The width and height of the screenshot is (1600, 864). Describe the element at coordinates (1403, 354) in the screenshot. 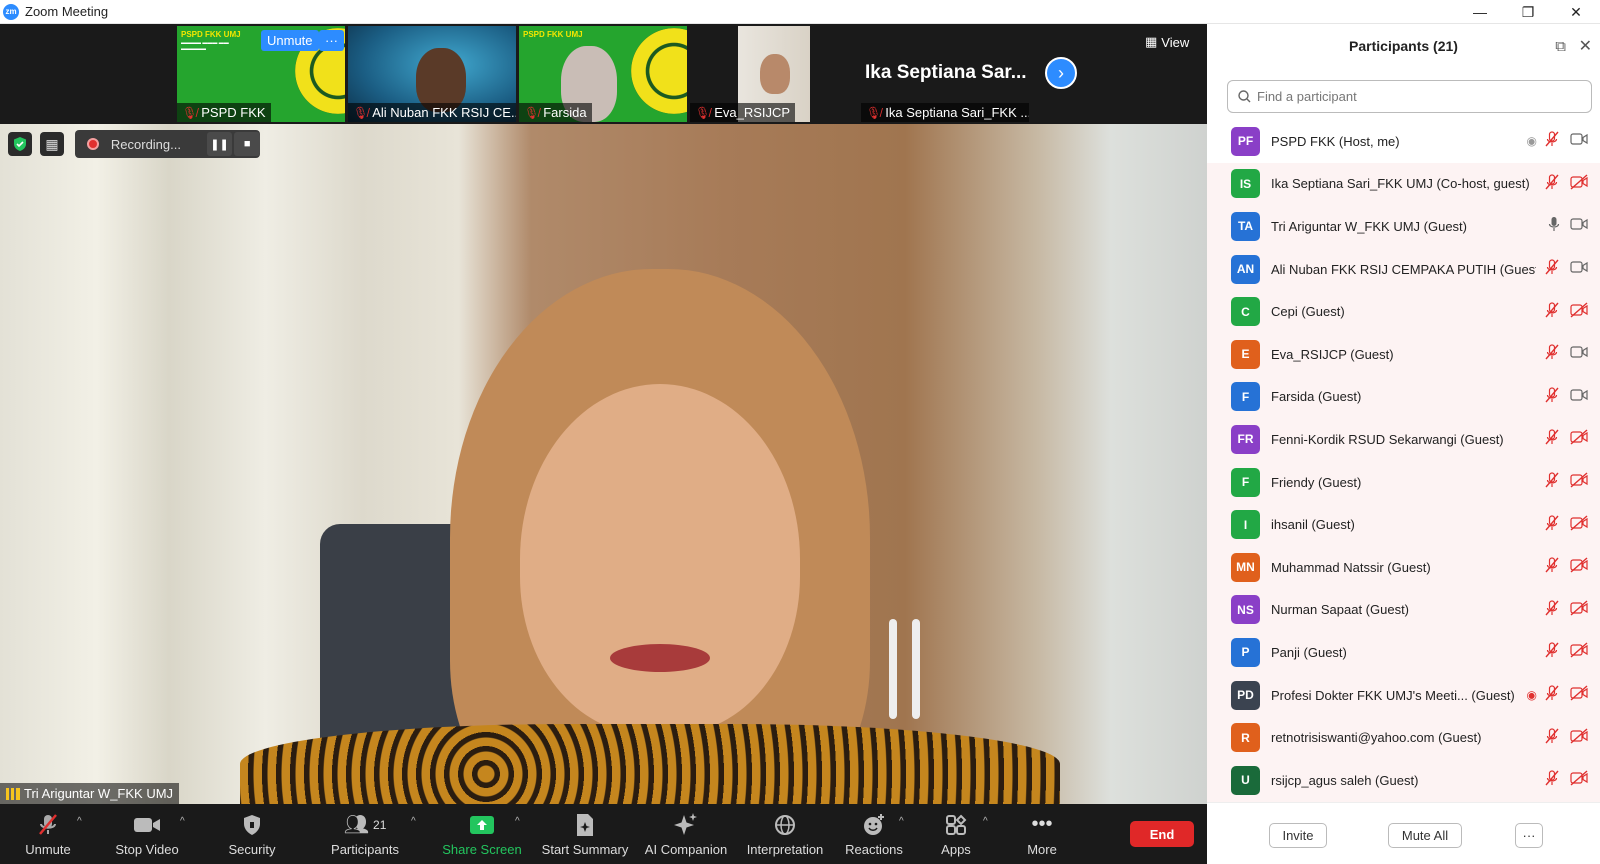

I see `participant-row: E Eva_RSIJCP (Guest)` at that location.